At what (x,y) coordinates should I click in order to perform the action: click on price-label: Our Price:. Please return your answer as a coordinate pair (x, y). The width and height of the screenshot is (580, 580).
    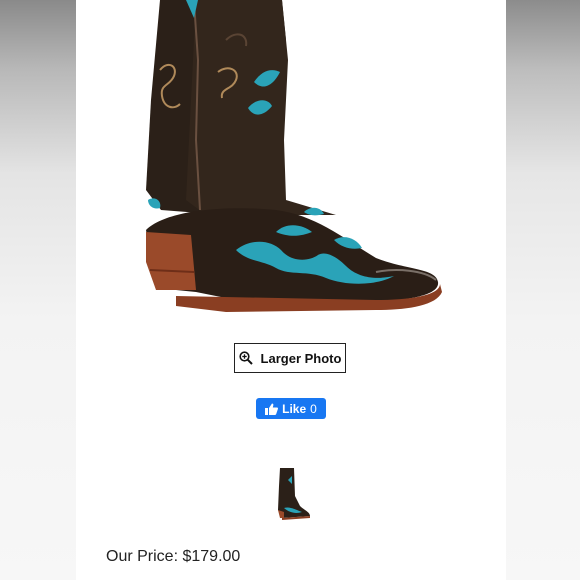
    Looking at the image, I should click on (142, 556).